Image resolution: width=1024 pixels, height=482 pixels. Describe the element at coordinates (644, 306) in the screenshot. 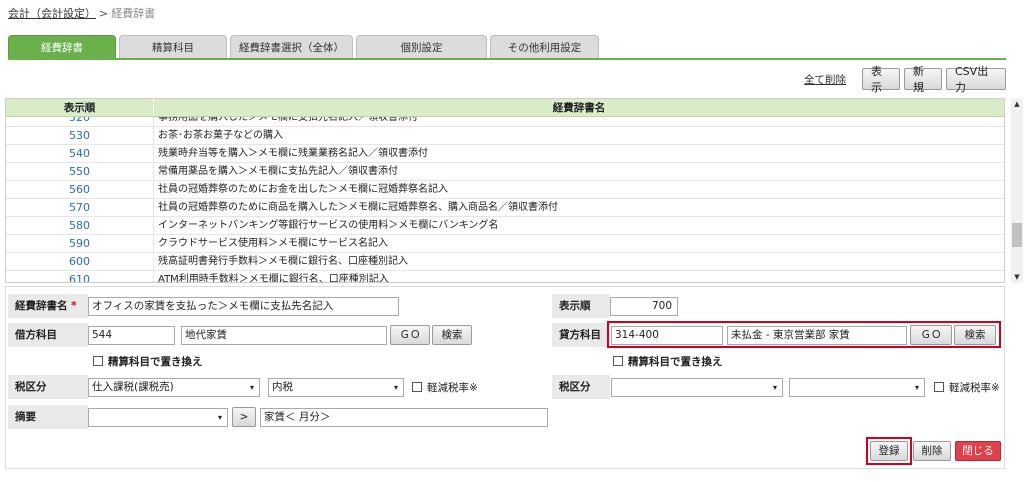

I see `display-order-input: 700` at that location.